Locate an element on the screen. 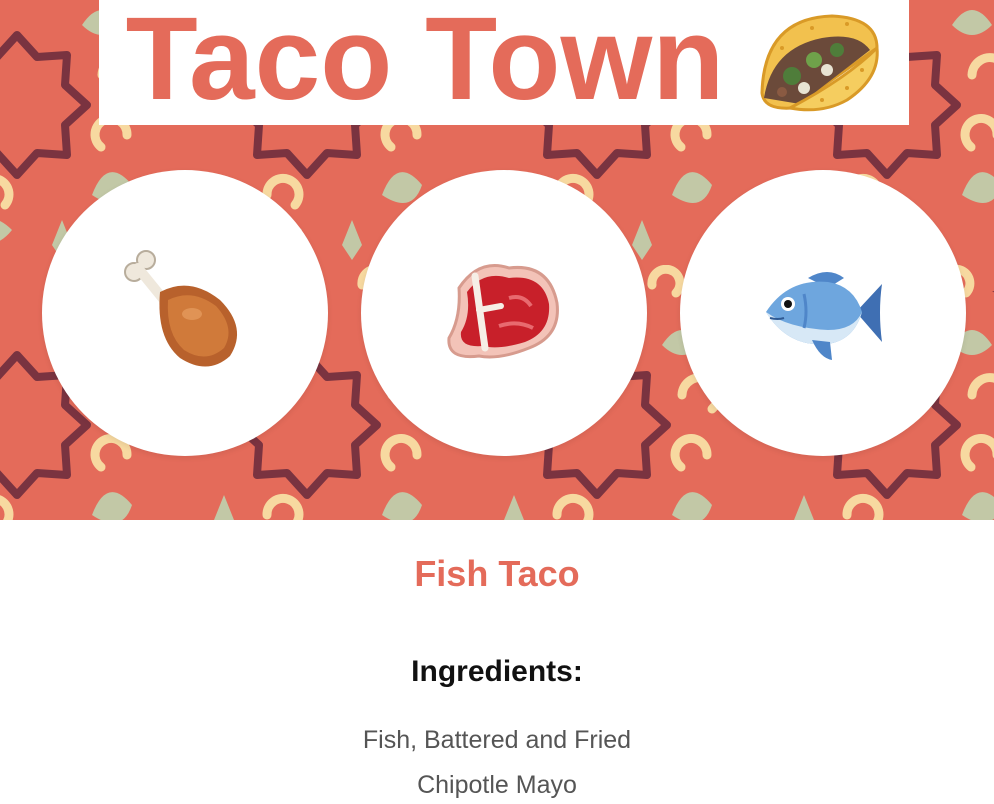 Image resolution: width=994 pixels, height=804 pixels. steak-icon is located at coordinates (503, 311).